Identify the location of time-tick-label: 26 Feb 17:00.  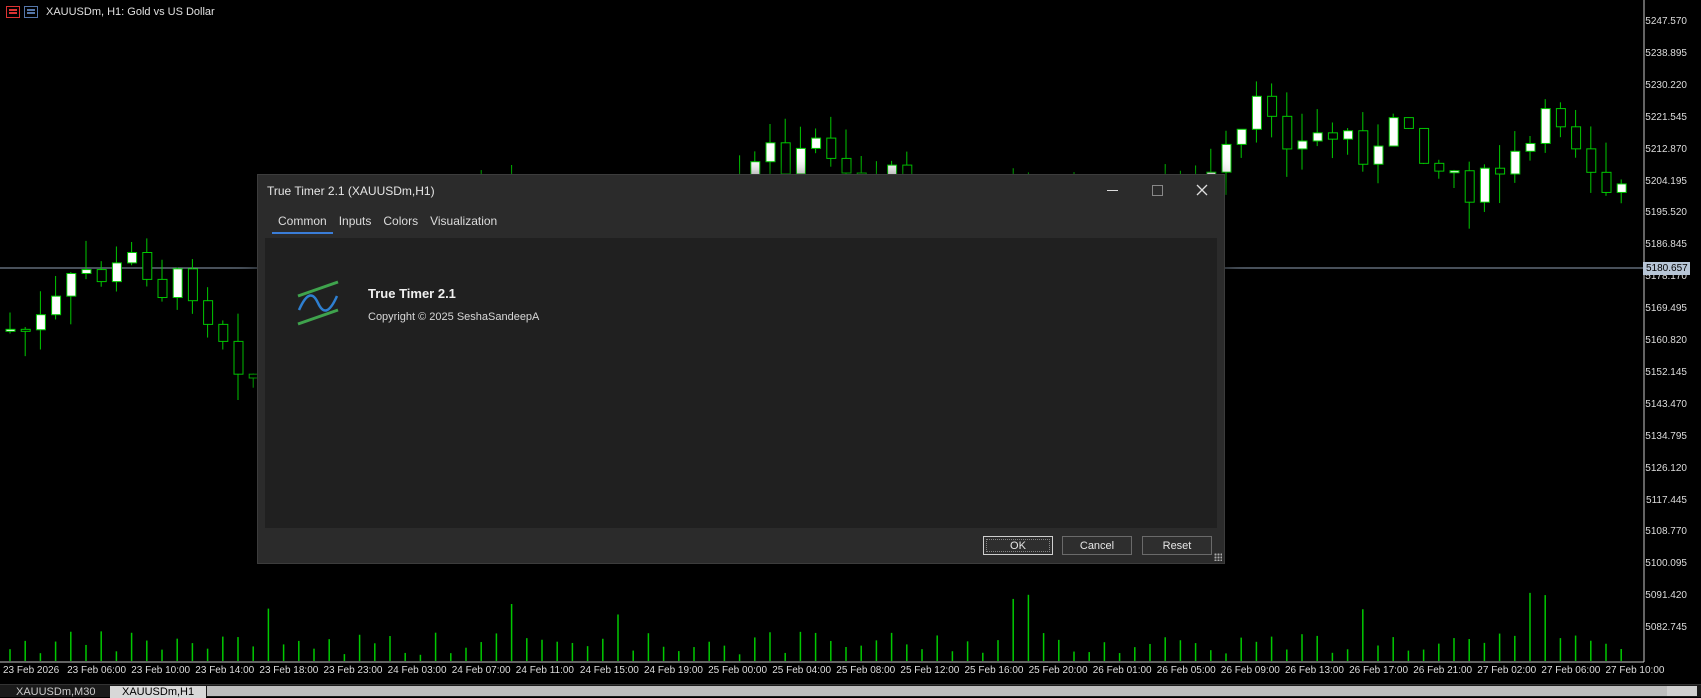
(1379, 670).